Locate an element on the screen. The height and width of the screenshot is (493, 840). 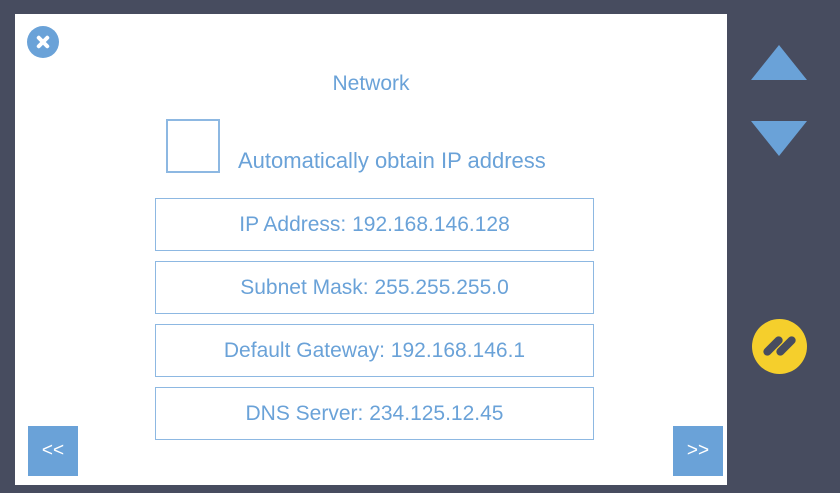
triangle-down-icon is located at coordinates (779, 138).